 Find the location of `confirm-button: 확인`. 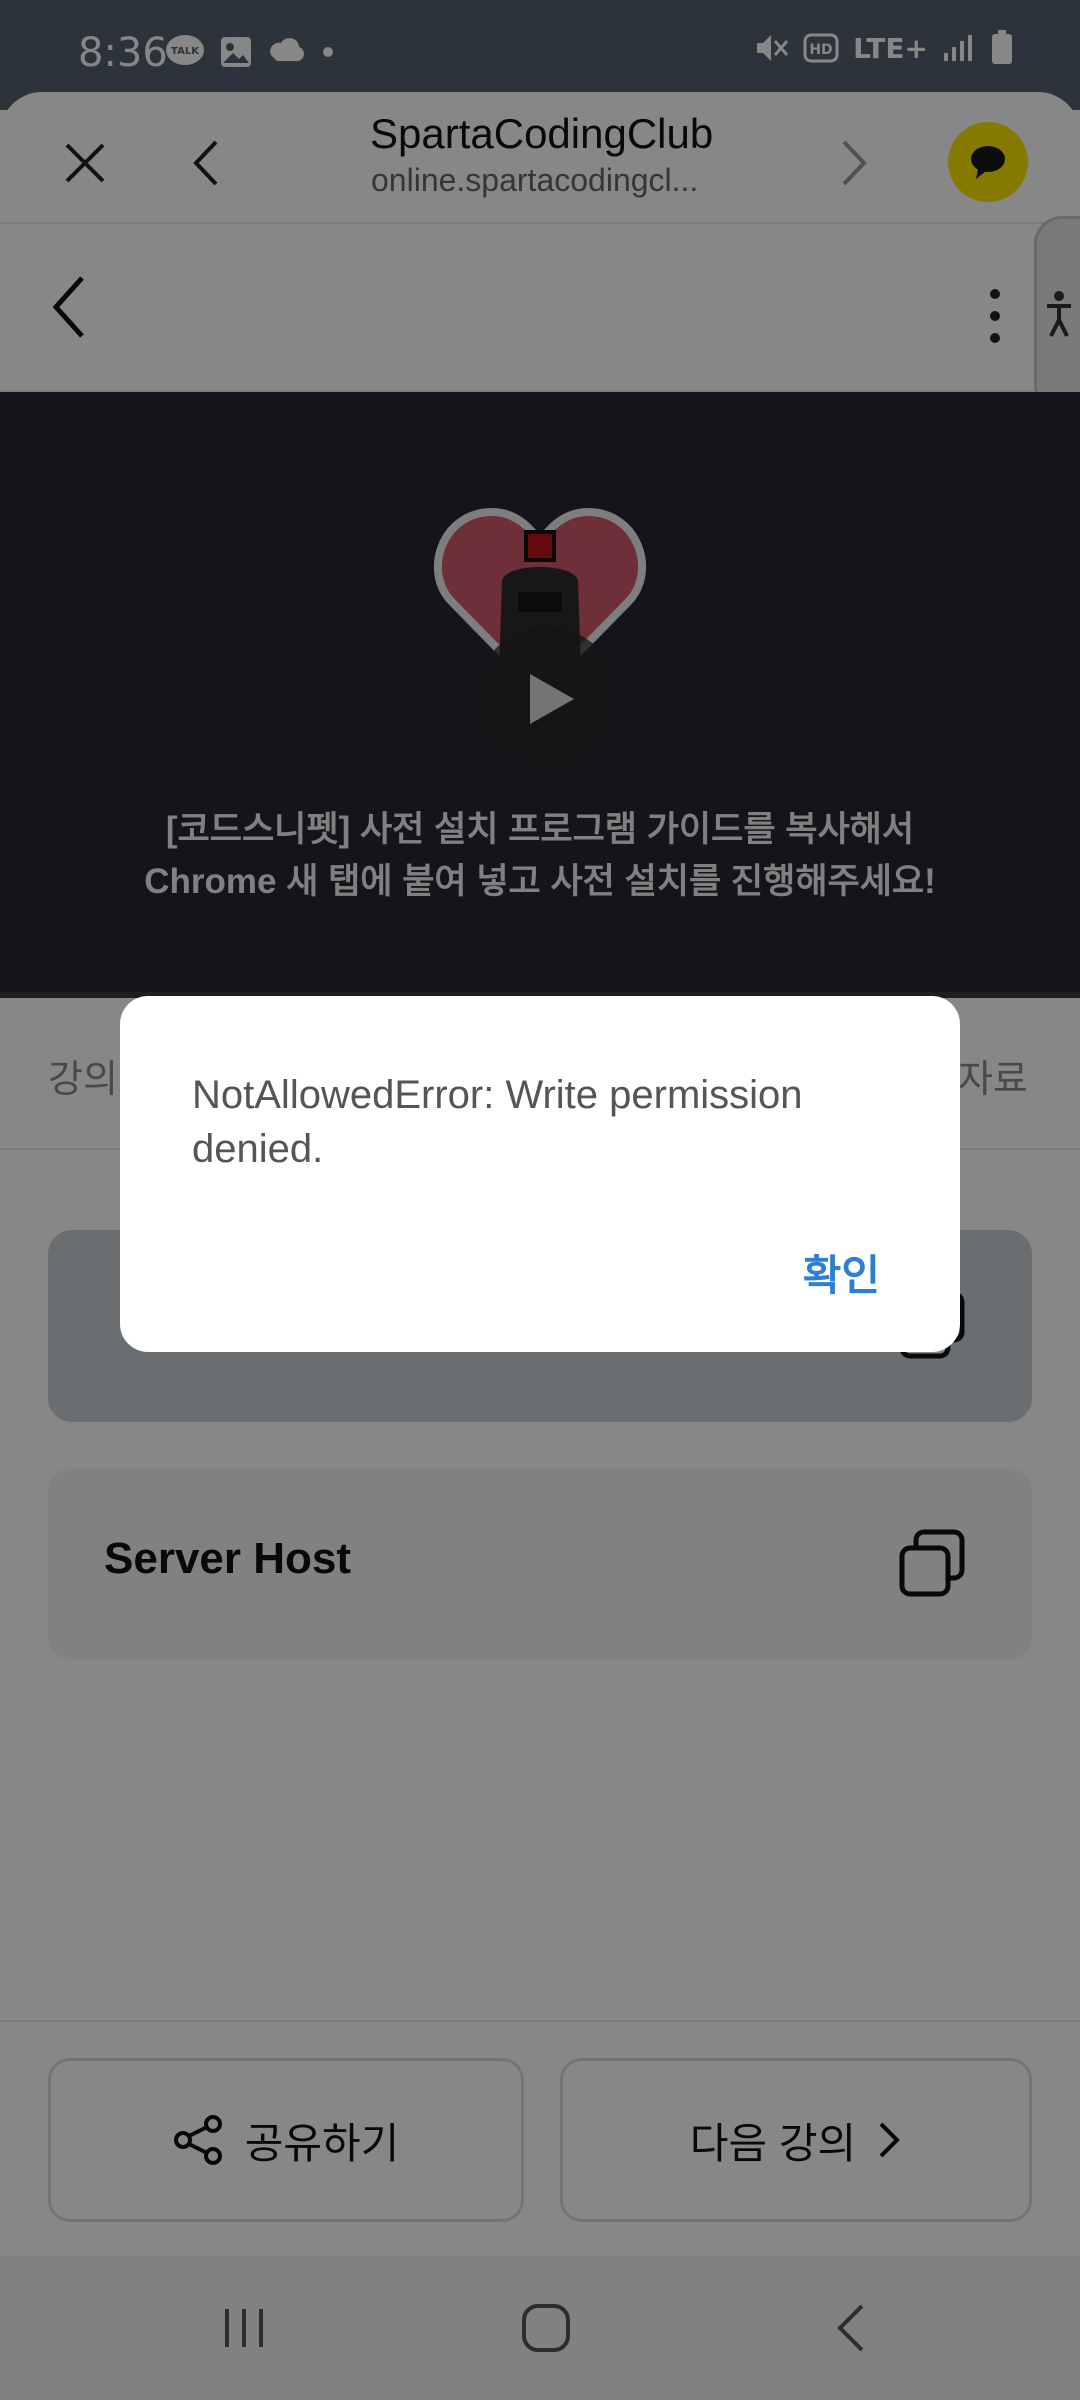

confirm-button: 확인 is located at coordinates (841, 1272).